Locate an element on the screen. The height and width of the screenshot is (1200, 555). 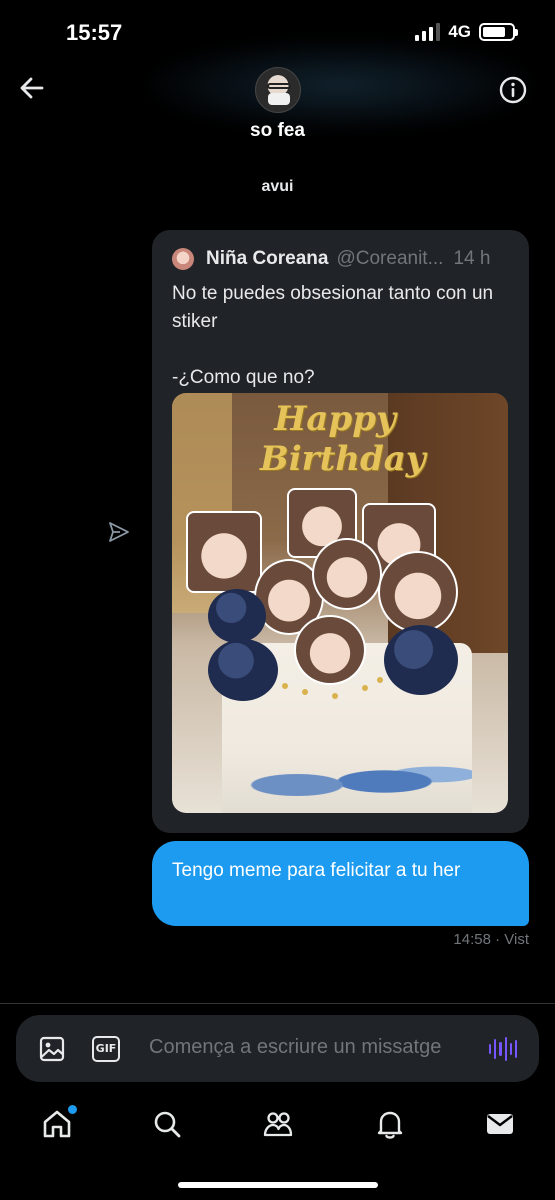
mail-icon is located at coordinates (500, 1124).